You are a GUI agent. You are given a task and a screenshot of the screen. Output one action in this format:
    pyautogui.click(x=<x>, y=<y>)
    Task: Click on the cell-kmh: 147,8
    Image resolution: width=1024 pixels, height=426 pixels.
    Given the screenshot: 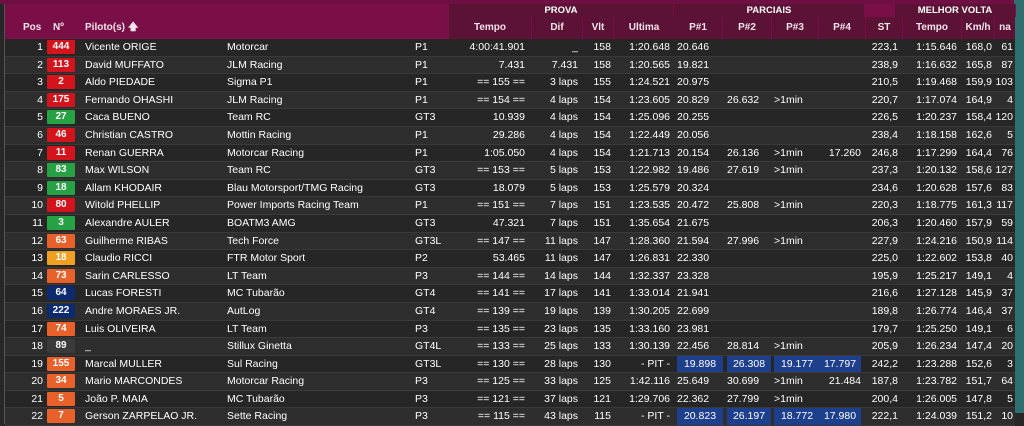 What is the action you would take?
    pyautogui.click(x=978, y=398)
    